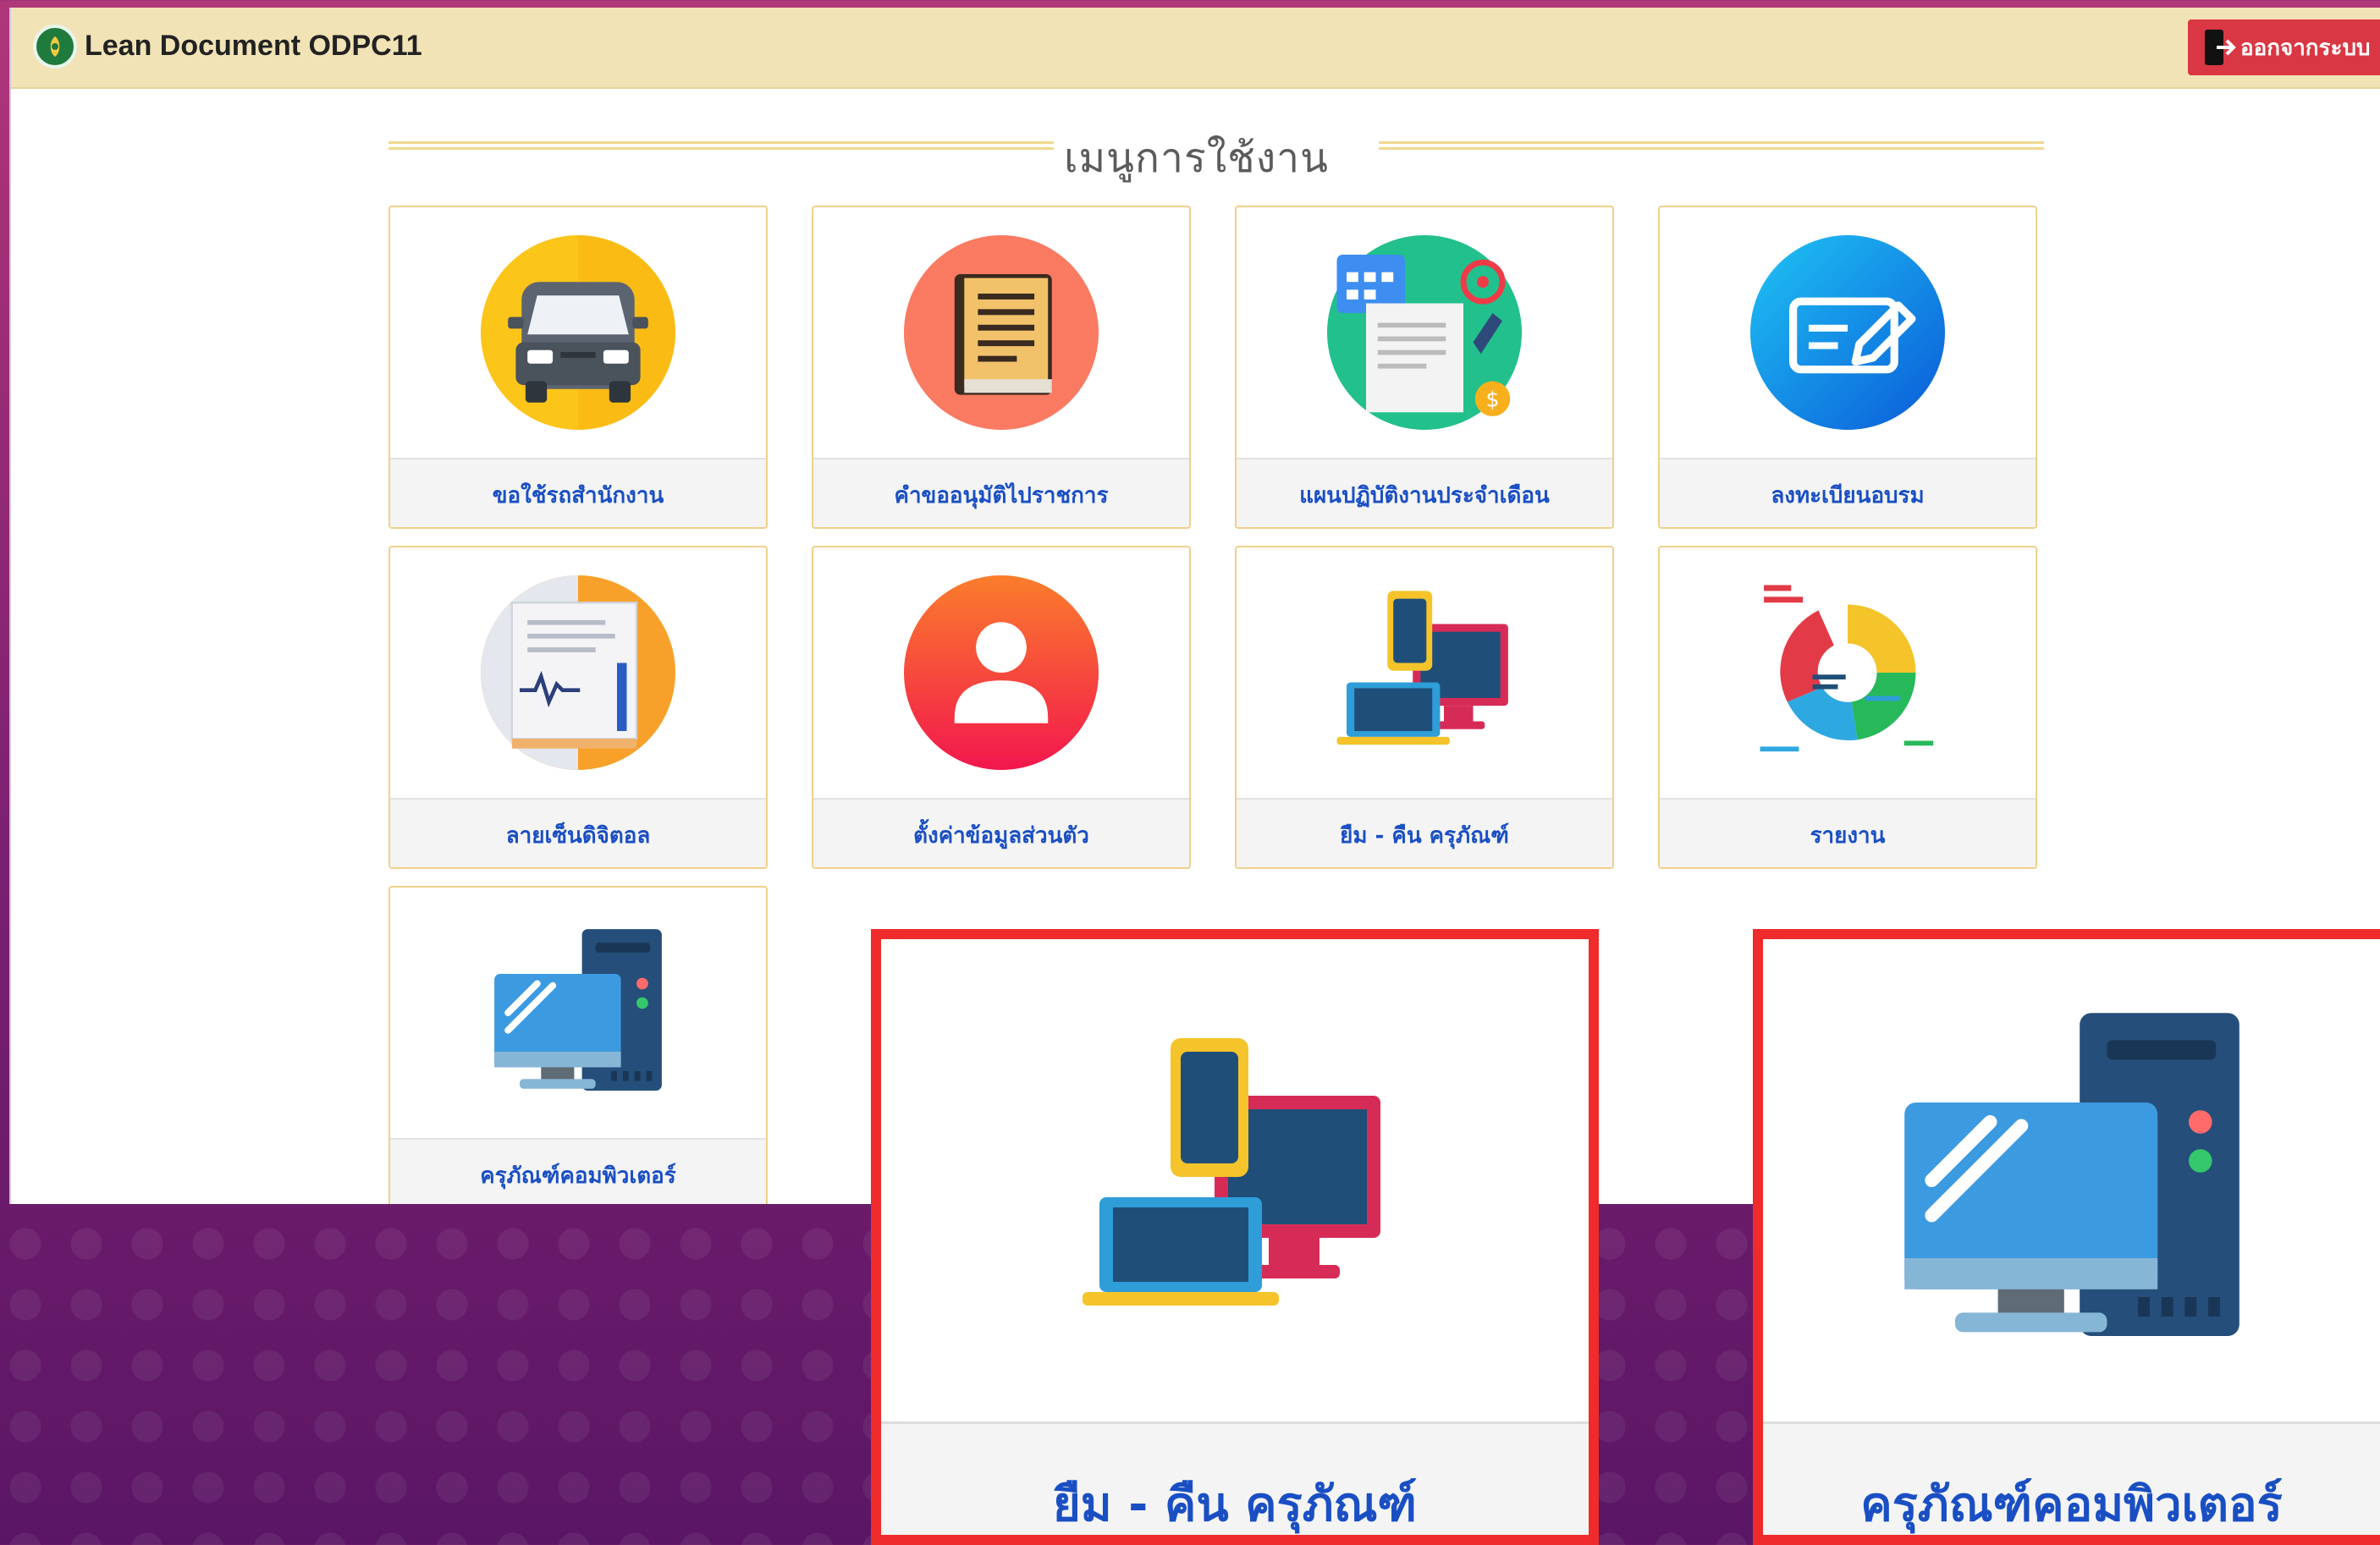 The height and width of the screenshot is (1545, 2380). What do you see at coordinates (578, 1171) in the screenshot?
I see `menu-card-label: ครุภัณฑ์คอมพิวเตอร์` at bounding box center [578, 1171].